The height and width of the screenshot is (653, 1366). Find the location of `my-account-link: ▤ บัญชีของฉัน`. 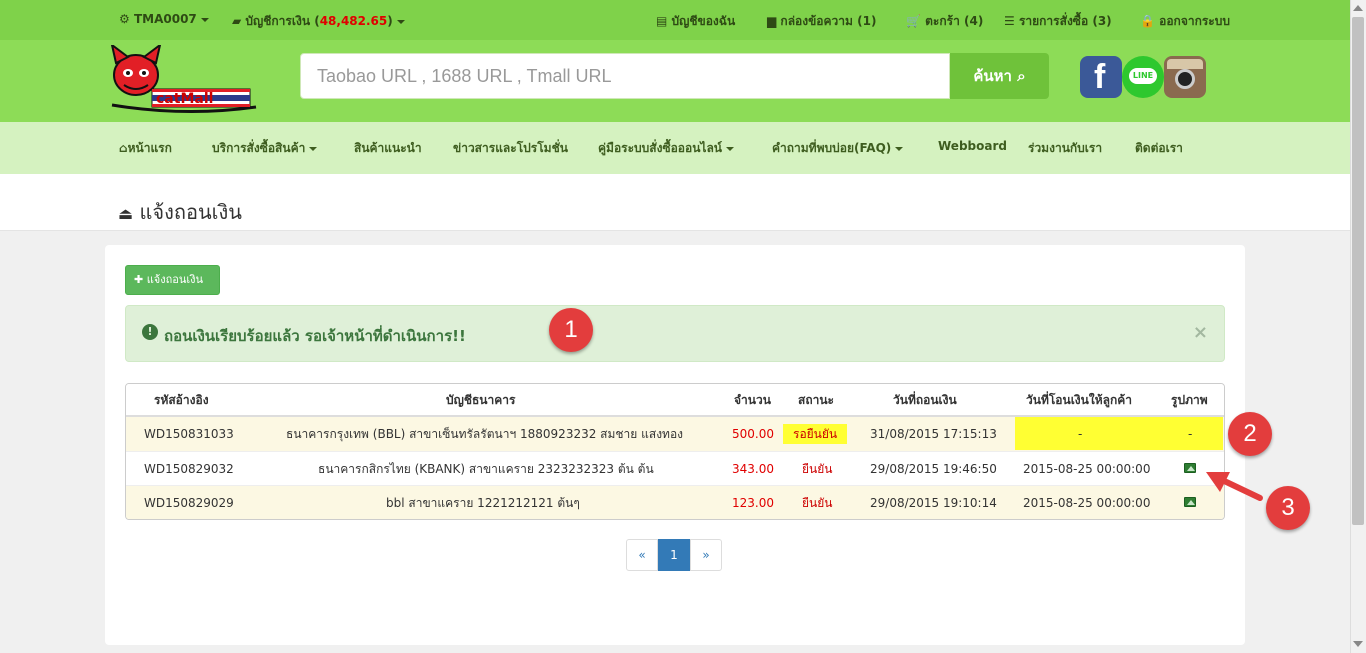

my-account-link: ▤ บัญชีของฉัน is located at coordinates (695, 21).